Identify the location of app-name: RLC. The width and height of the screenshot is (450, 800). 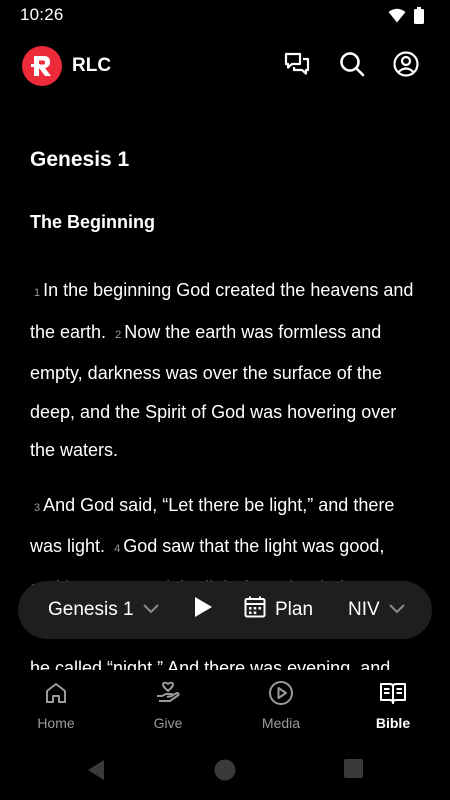
(92, 65).